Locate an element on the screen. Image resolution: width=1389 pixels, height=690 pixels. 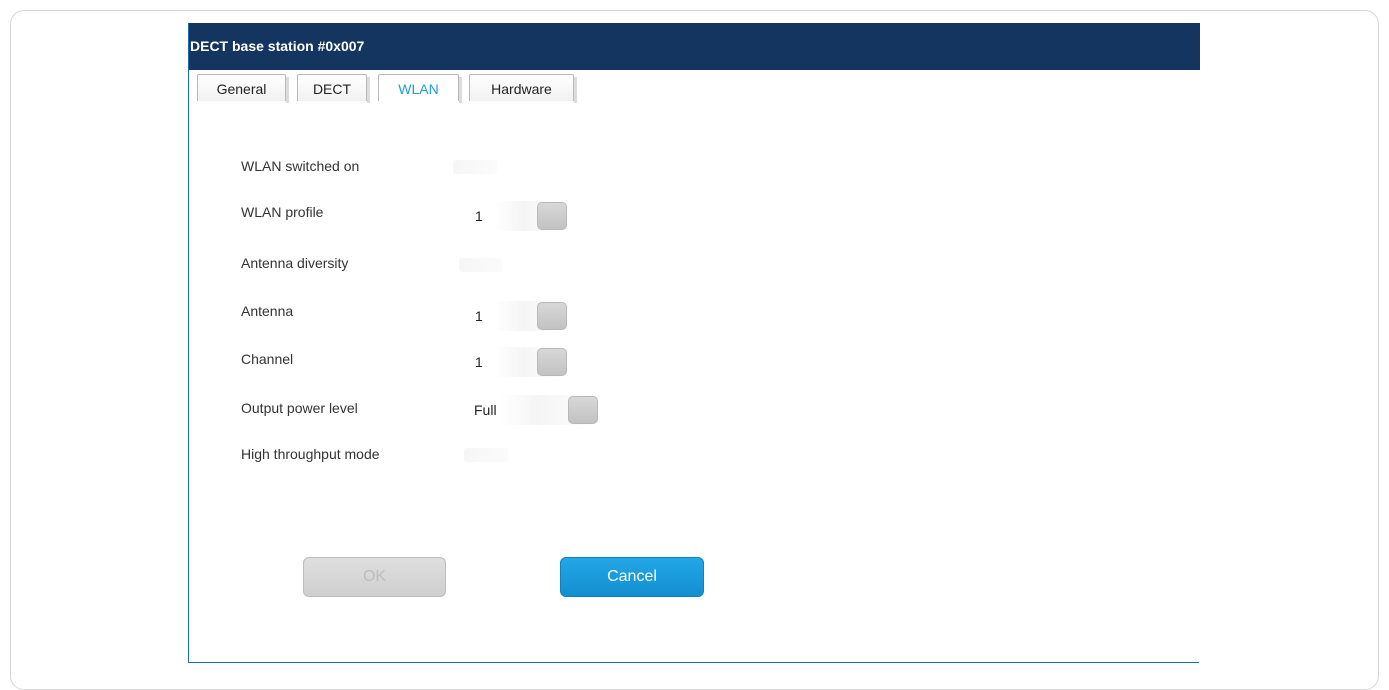
tab-general: General is located at coordinates (243, 88).